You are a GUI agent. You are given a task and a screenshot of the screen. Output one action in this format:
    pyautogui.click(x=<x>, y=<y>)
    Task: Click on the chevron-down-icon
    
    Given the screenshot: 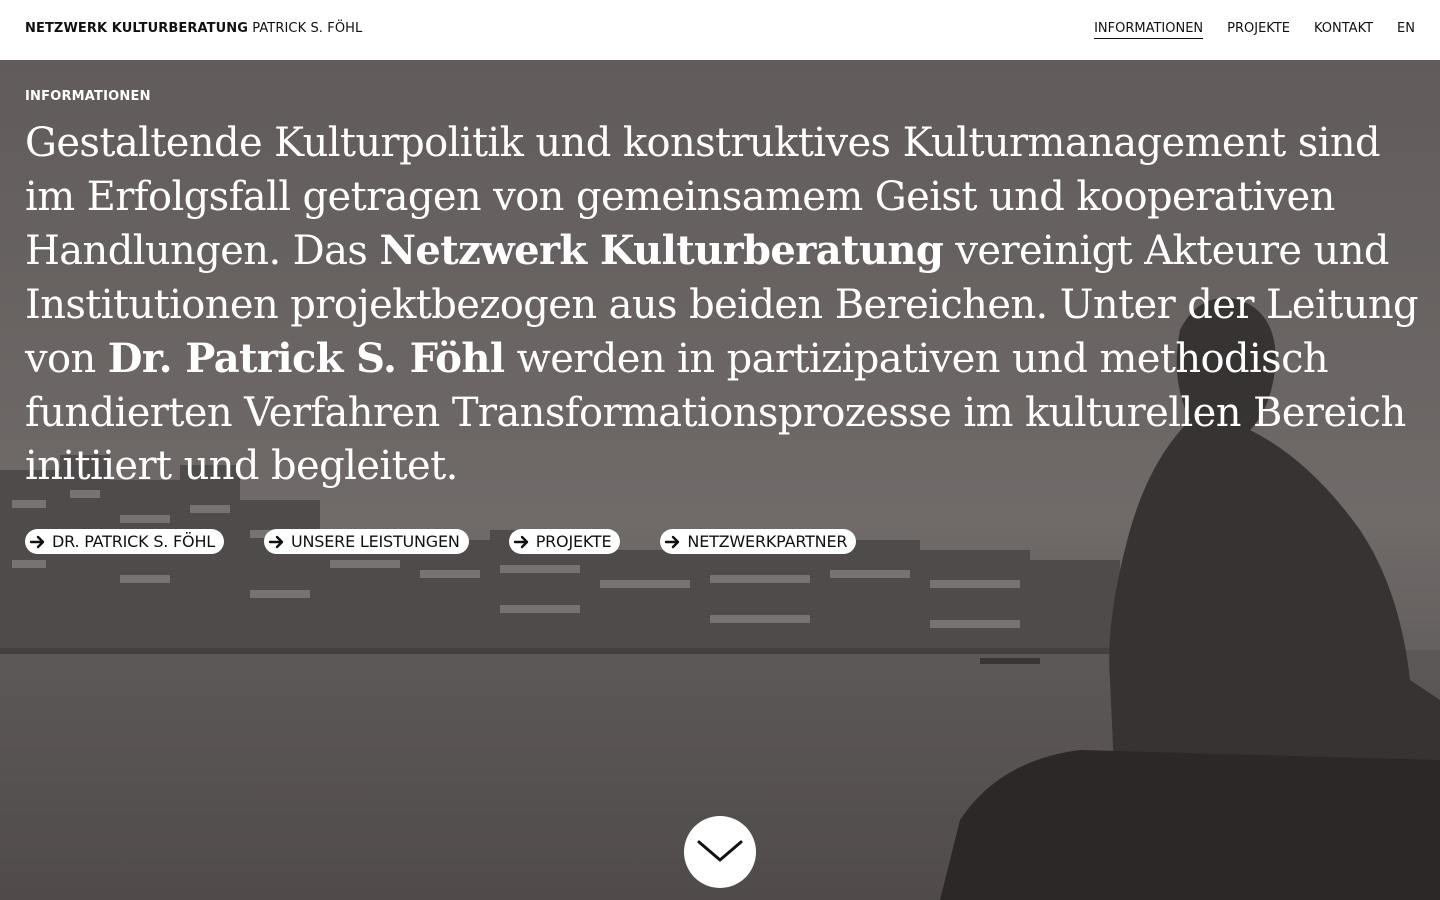 What is the action you would take?
    pyautogui.click(x=720, y=851)
    